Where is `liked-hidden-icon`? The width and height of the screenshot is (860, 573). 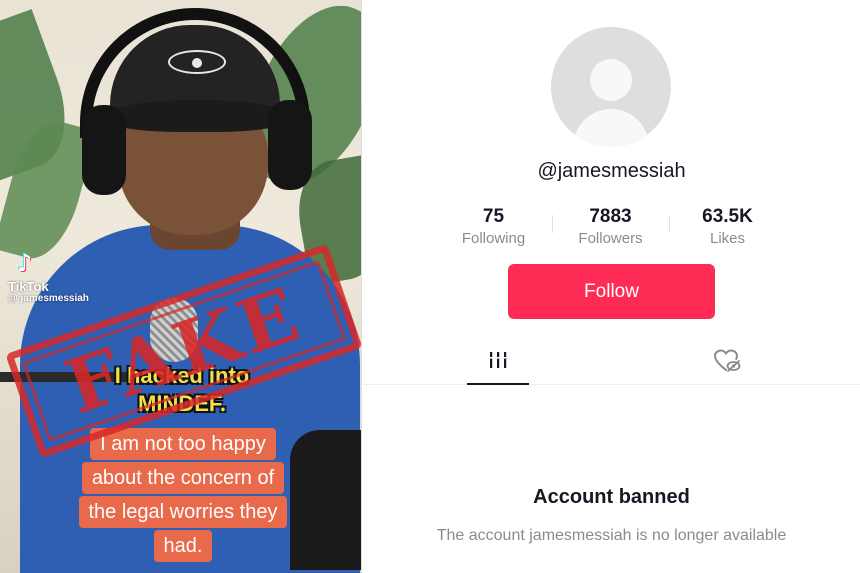 liked-hidden-icon is located at coordinates (727, 360).